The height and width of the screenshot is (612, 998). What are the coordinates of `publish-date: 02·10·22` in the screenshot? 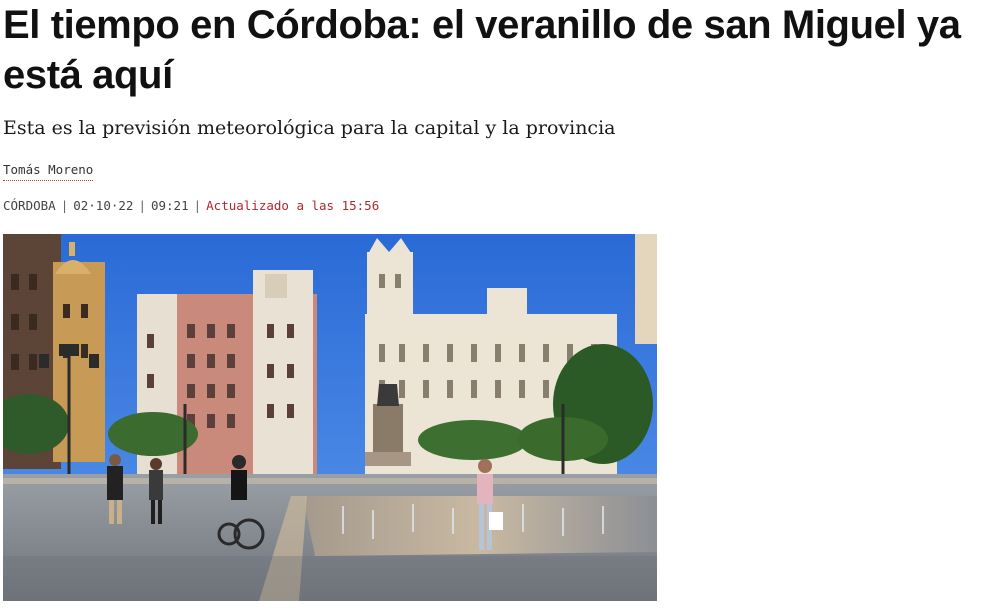 It's located at (103, 205).